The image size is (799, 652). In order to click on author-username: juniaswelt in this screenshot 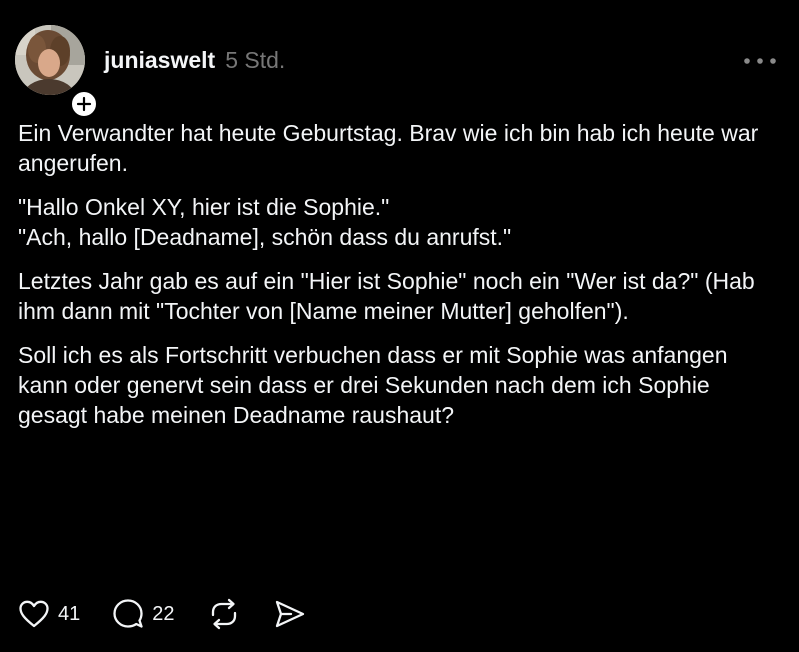, I will do `click(159, 60)`.